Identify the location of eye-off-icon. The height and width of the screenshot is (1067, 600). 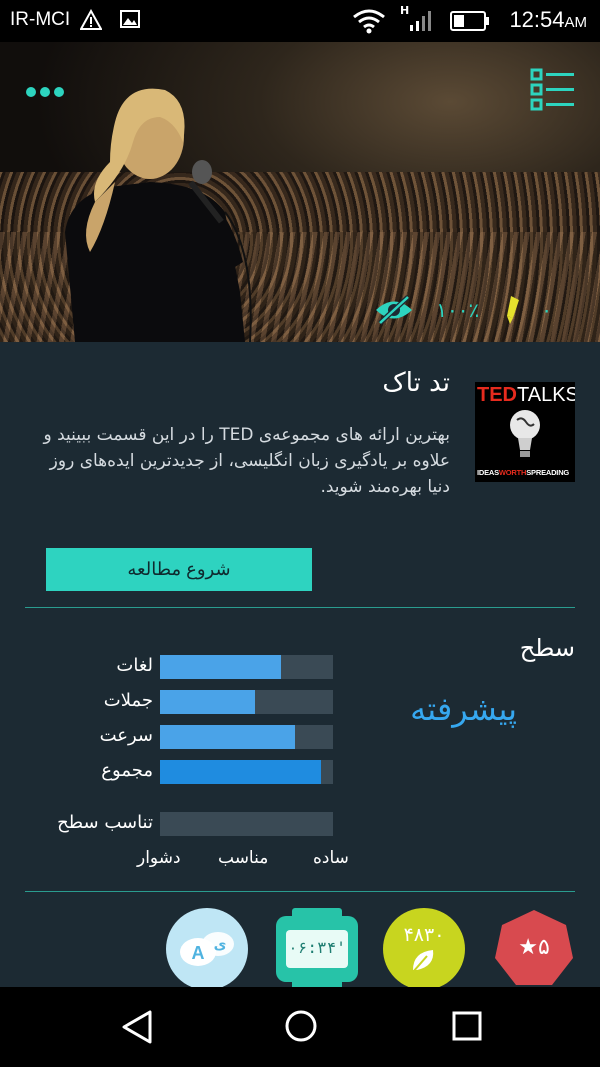
(394, 310).